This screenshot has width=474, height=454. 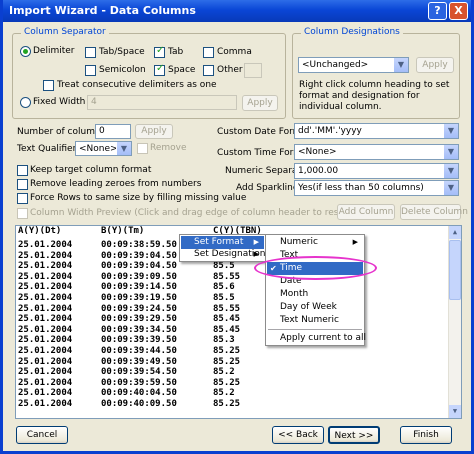 I want to click on format-day-of-week-label: Day of Week, so click(x=308, y=307).